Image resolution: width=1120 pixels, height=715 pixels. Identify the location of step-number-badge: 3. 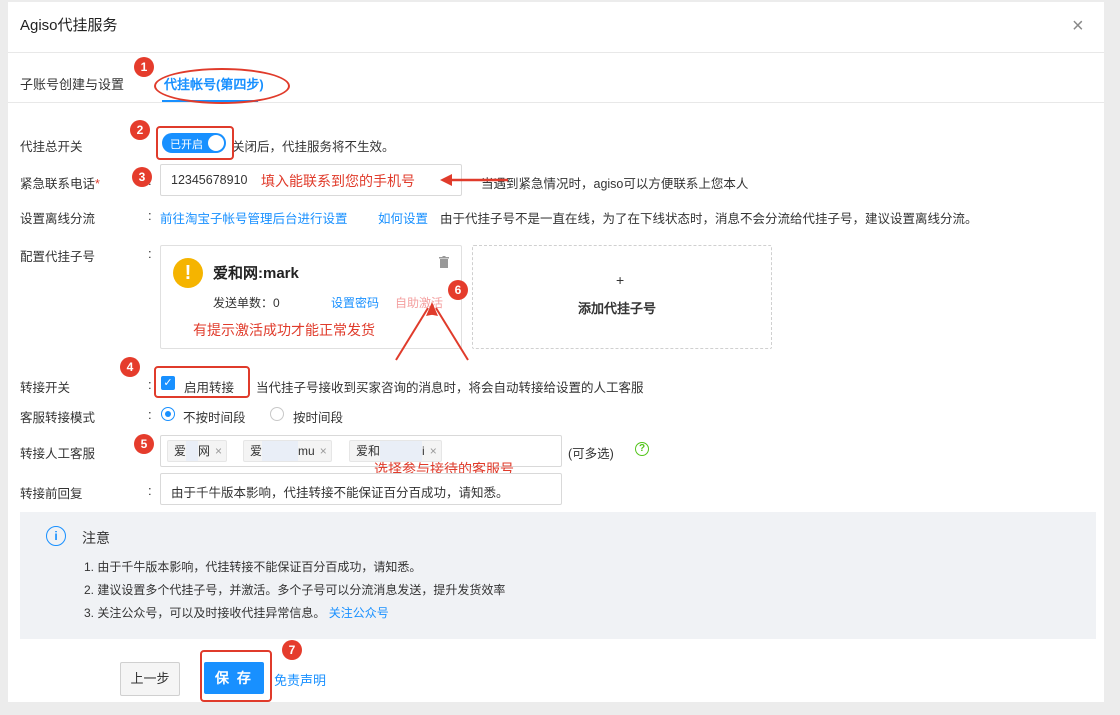
(142, 177).